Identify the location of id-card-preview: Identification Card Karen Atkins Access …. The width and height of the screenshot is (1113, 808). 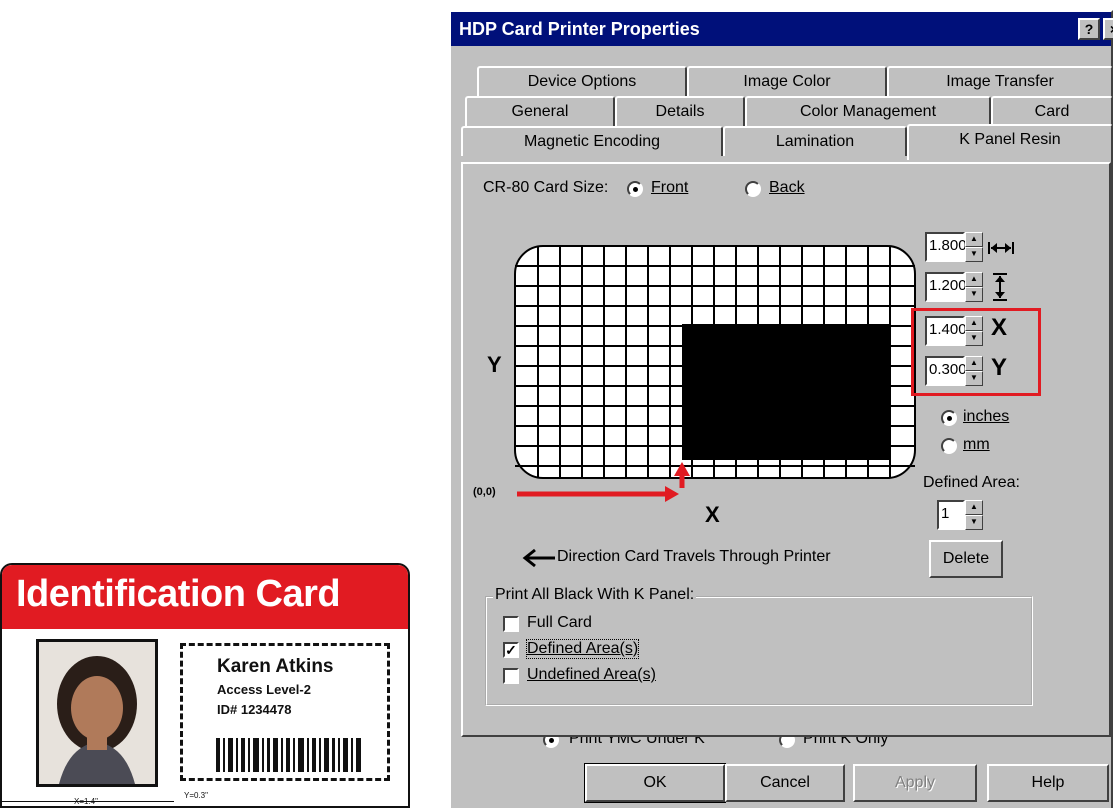
(205, 685).